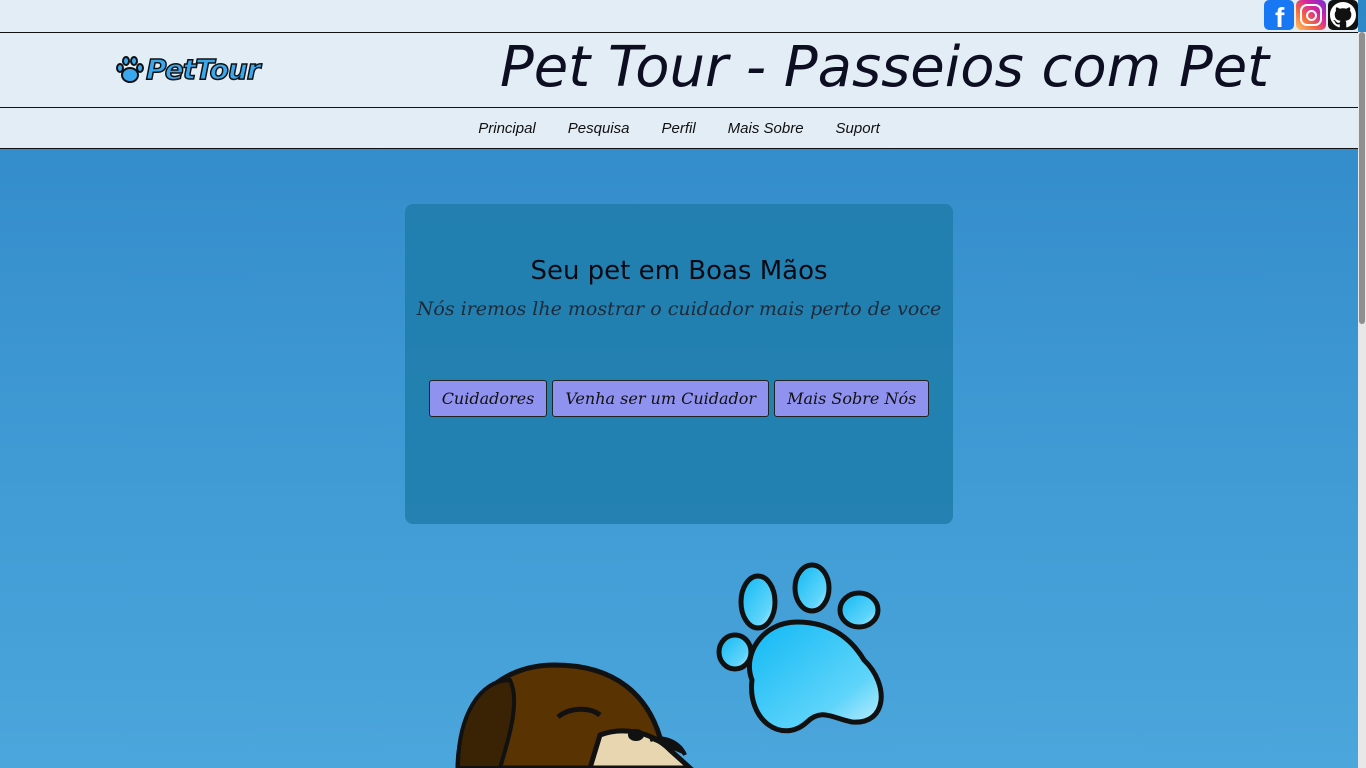 The width and height of the screenshot is (1366, 768). Describe the element at coordinates (1279, 16) in the screenshot. I see `facebook-icon: f` at that location.